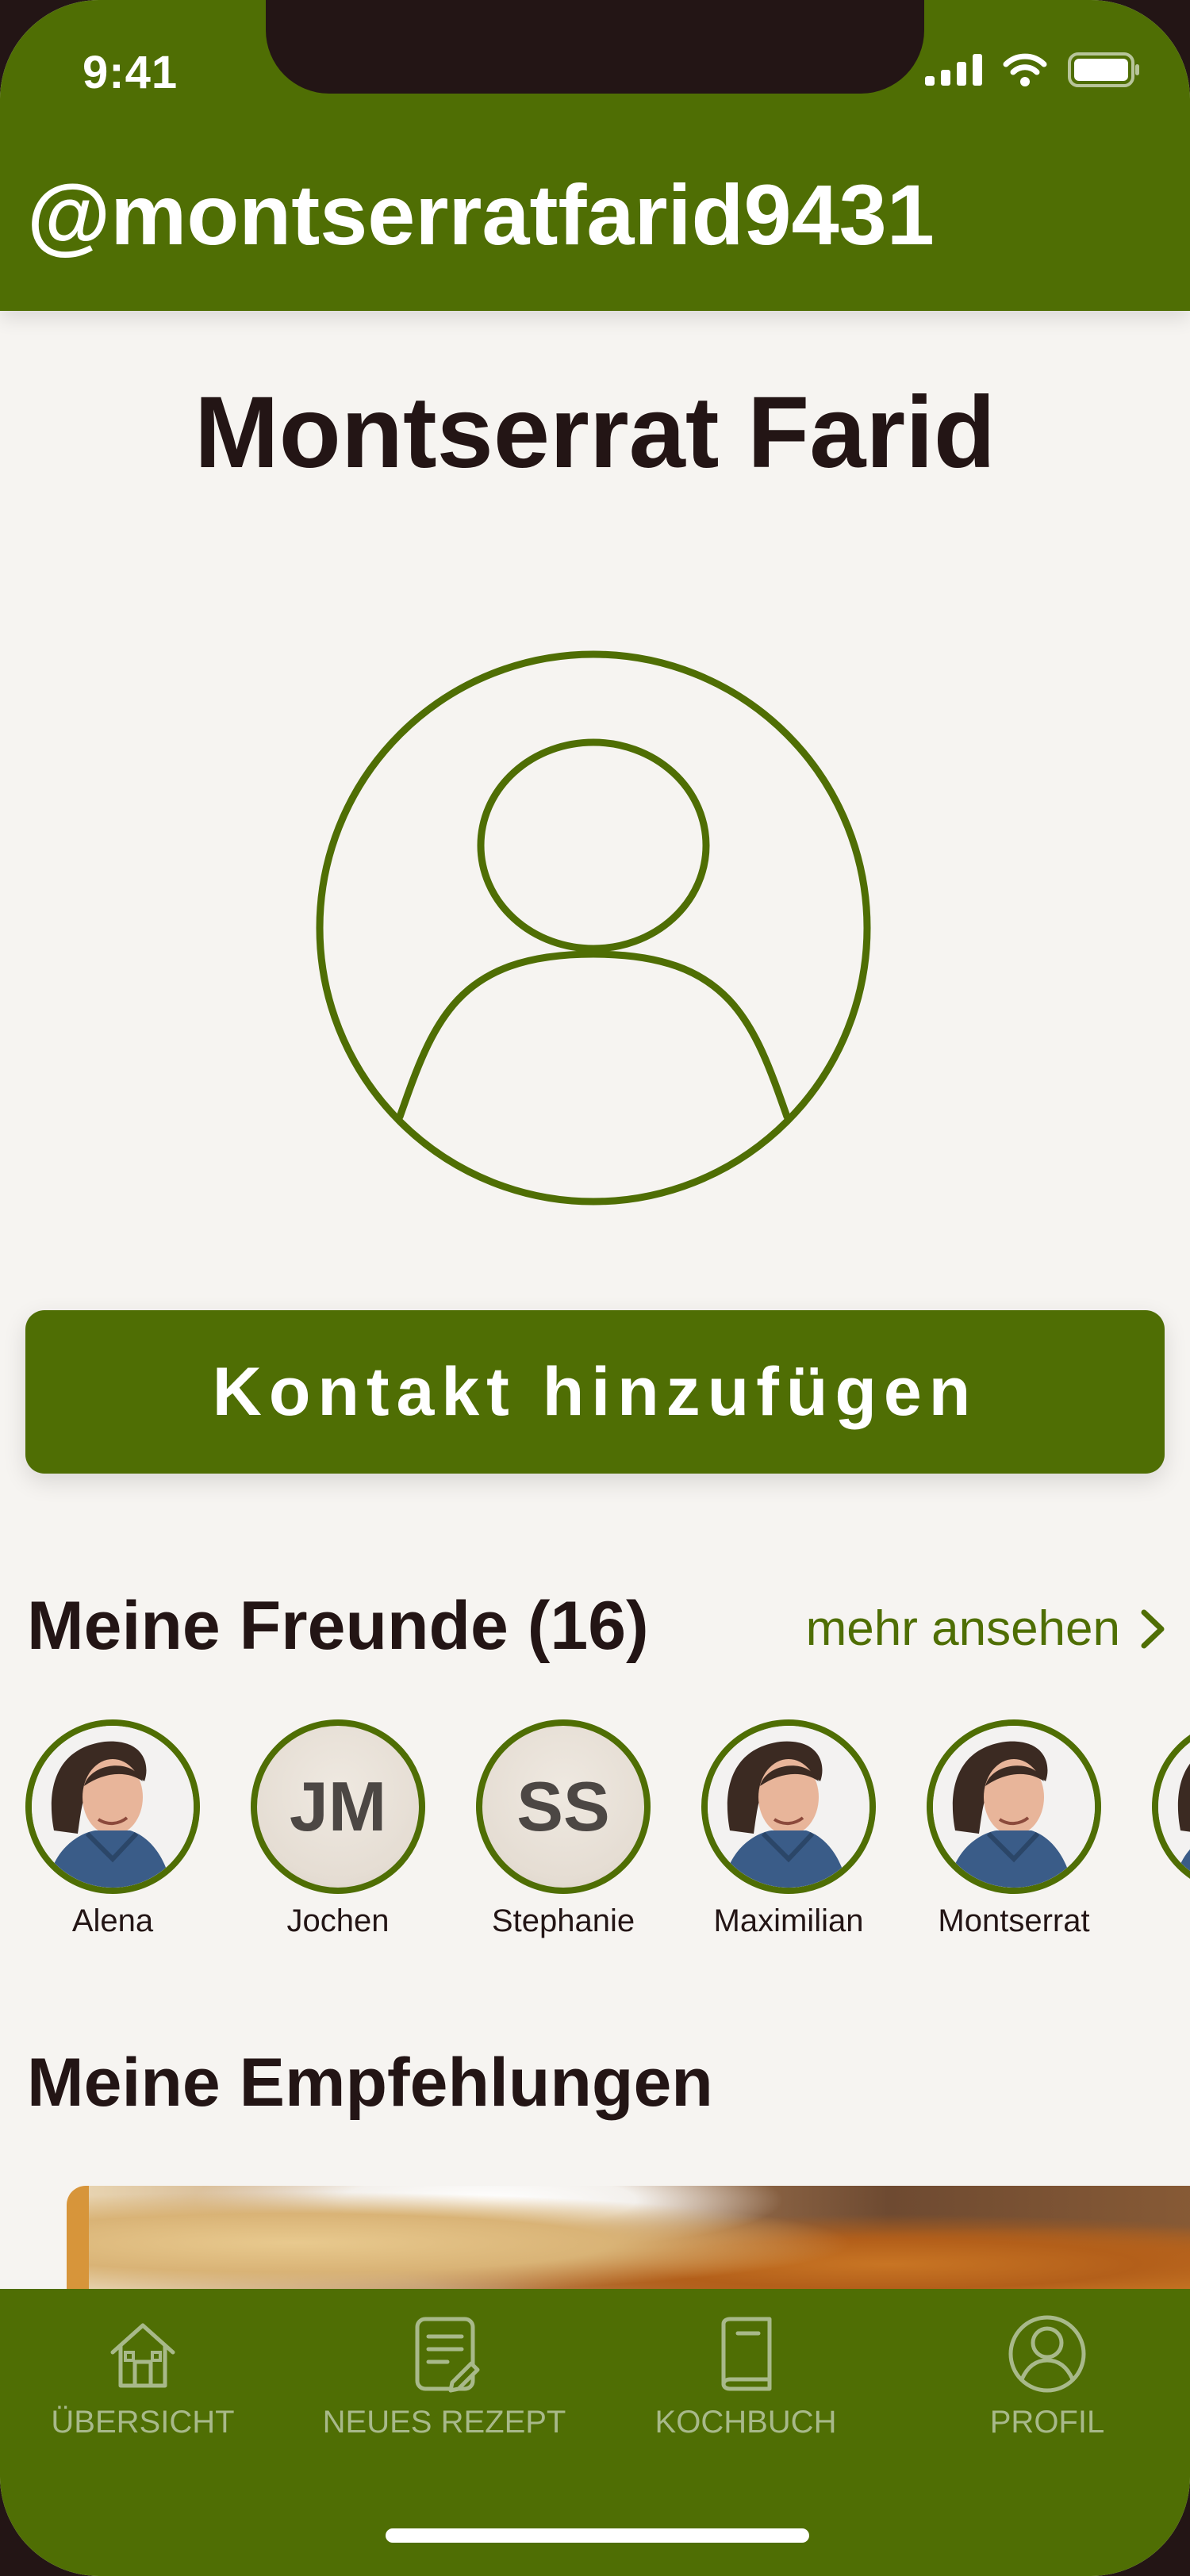 The image size is (1190, 2576). I want to click on avatar: JM, so click(338, 1807).